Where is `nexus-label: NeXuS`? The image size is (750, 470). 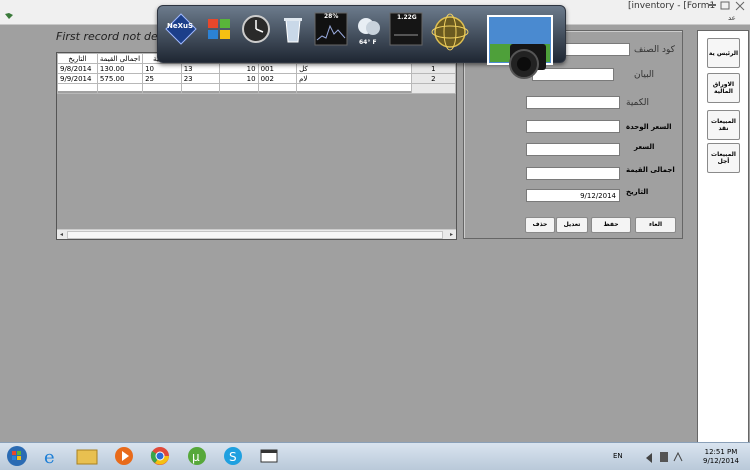
nexus-label: NeXuS is located at coordinates (180, 26).